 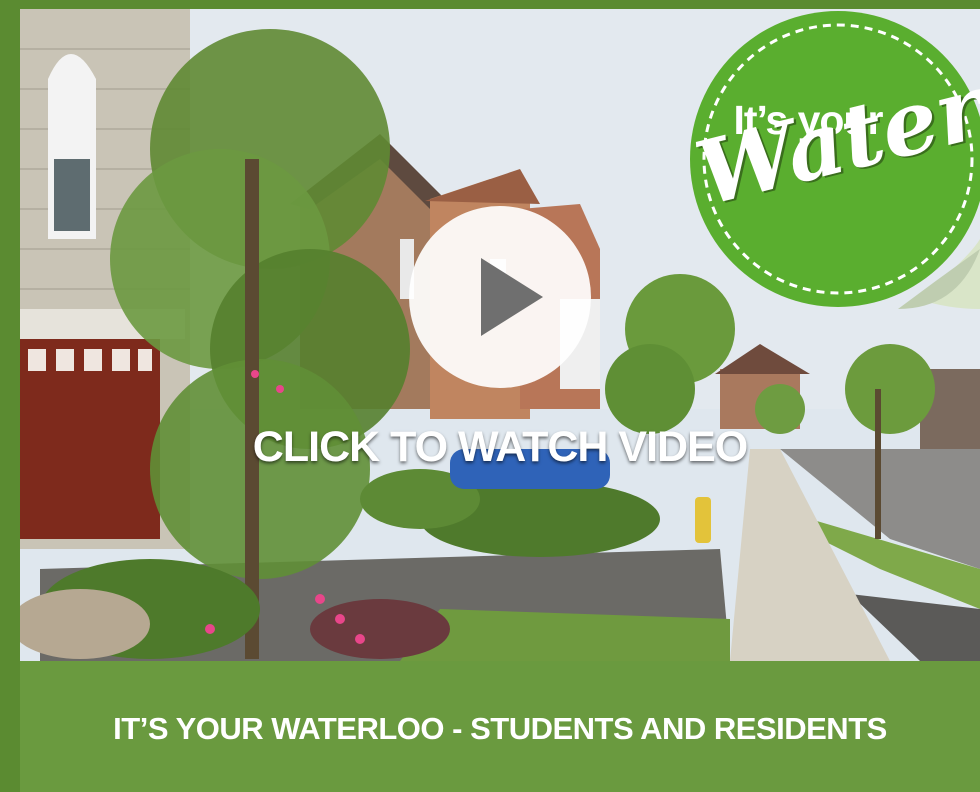 I want to click on play-button, so click(x=500, y=297).